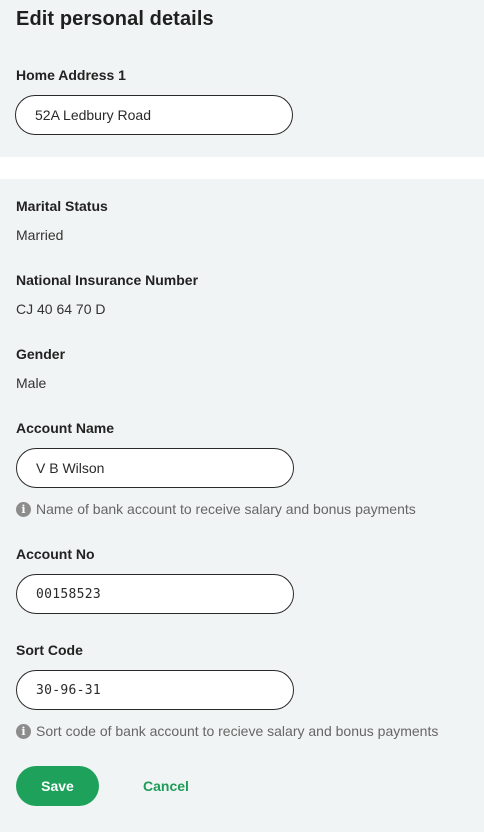 This screenshot has width=484, height=832. What do you see at coordinates (71, 75) in the screenshot?
I see `home-address-label: Home Address 1` at bounding box center [71, 75].